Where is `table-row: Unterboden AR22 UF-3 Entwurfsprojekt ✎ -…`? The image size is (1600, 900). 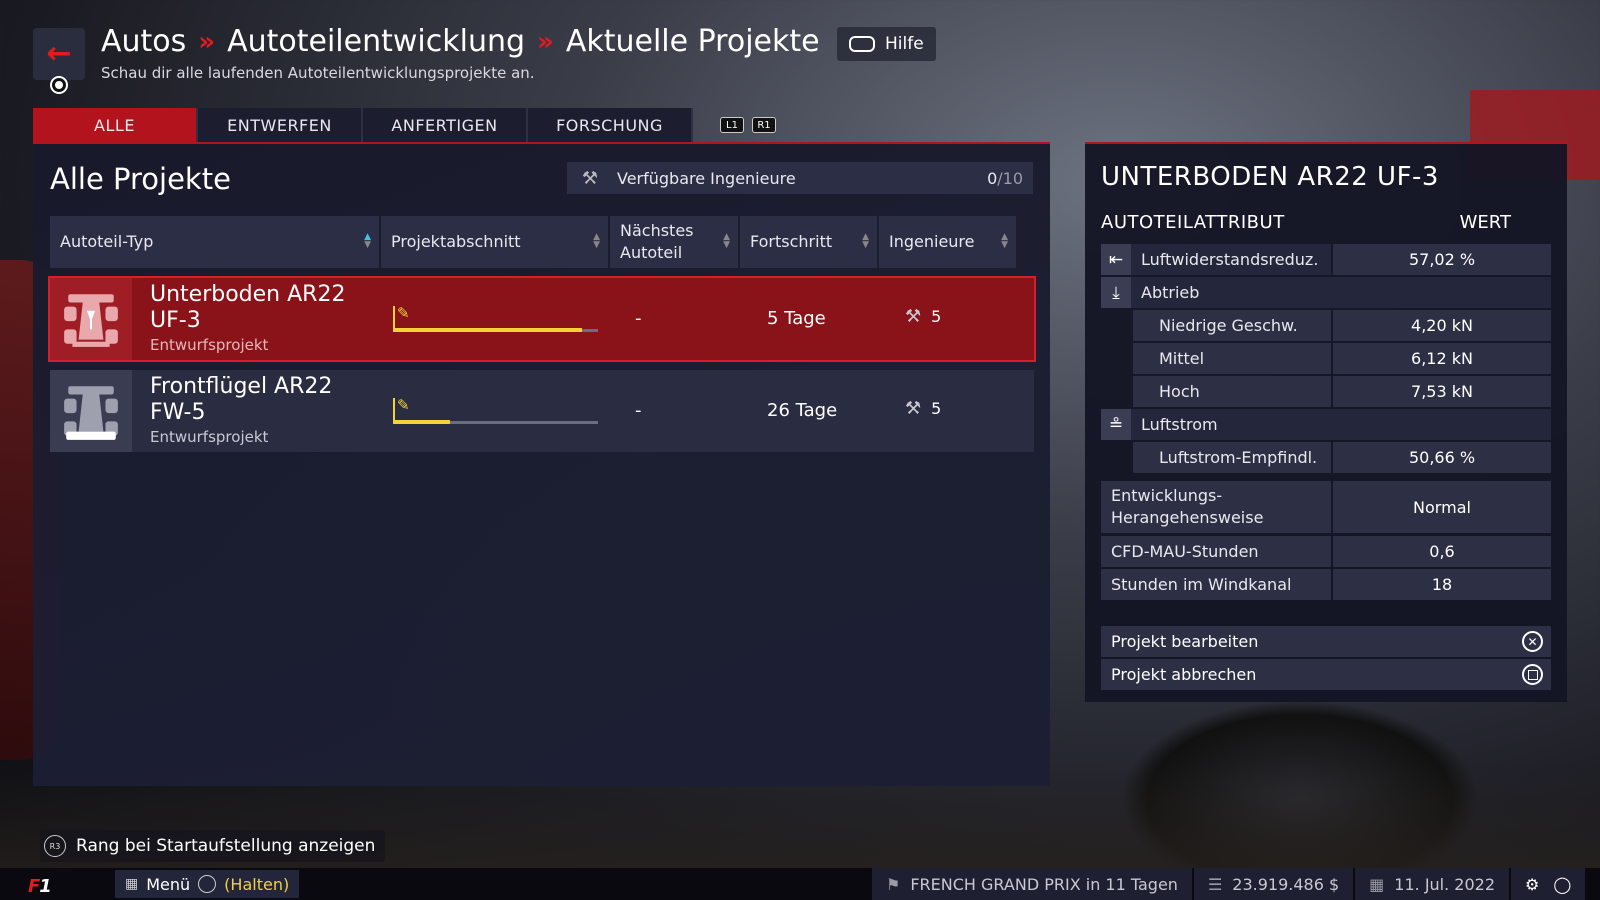 table-row: Unterboden AR22 UF-3 Entwurfsprojekt ✎ -… is located at coordinates (542, 319).